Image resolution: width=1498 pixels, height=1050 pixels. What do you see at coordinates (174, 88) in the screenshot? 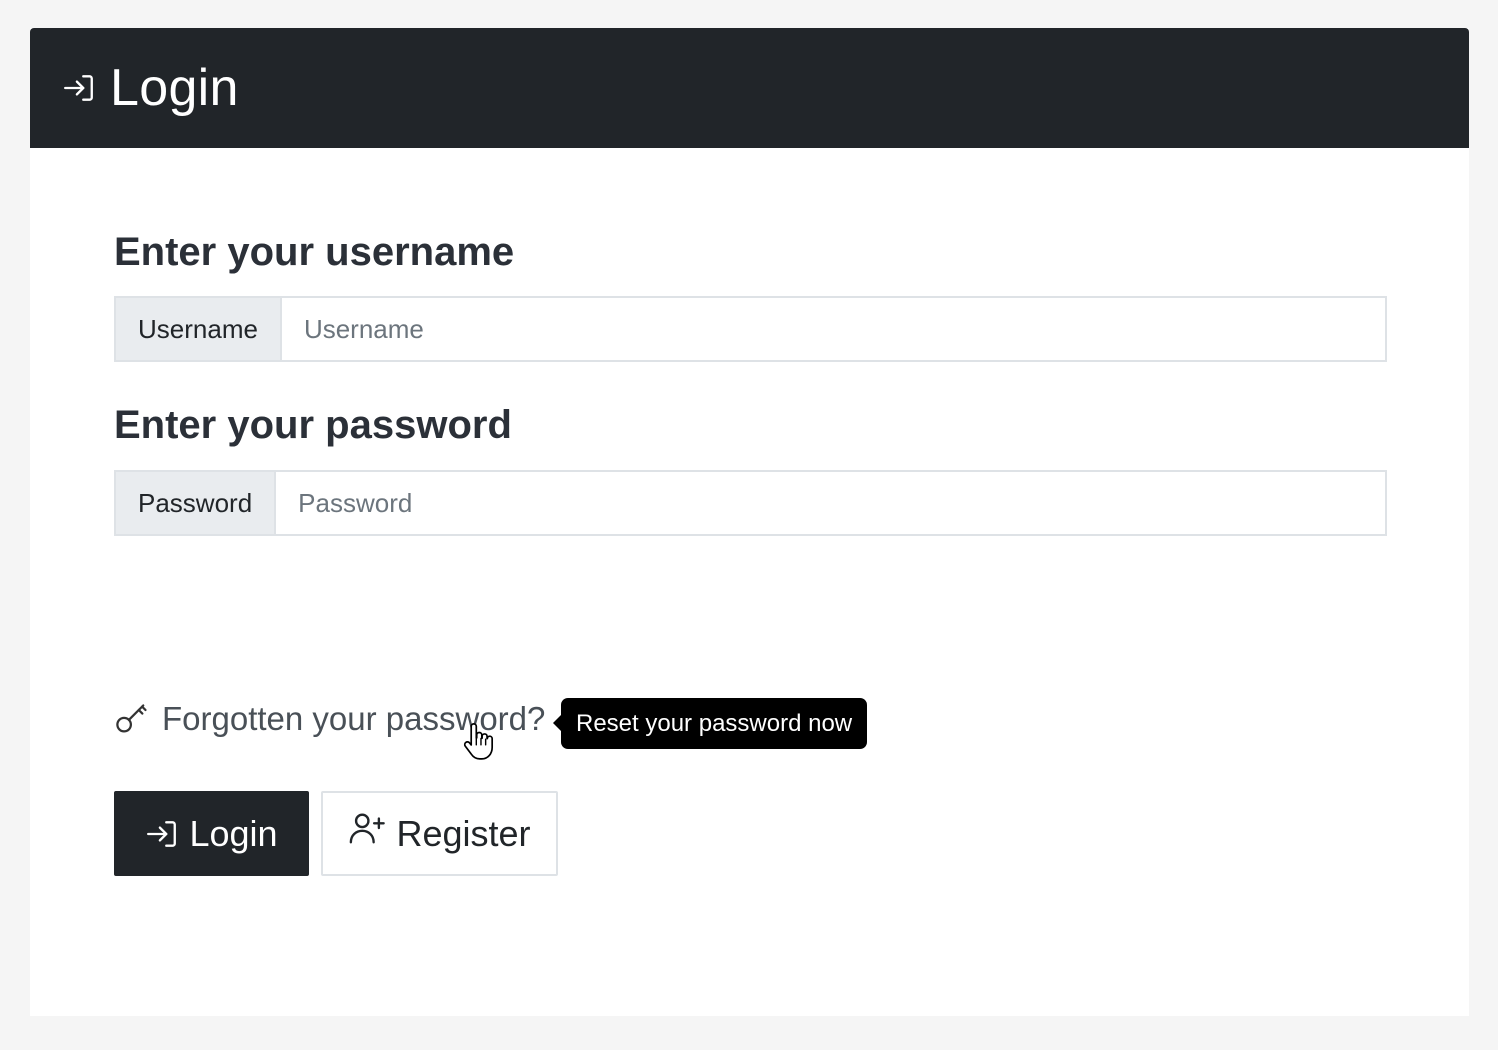
I see `page-title: Login` at bounding box center [174, 88].